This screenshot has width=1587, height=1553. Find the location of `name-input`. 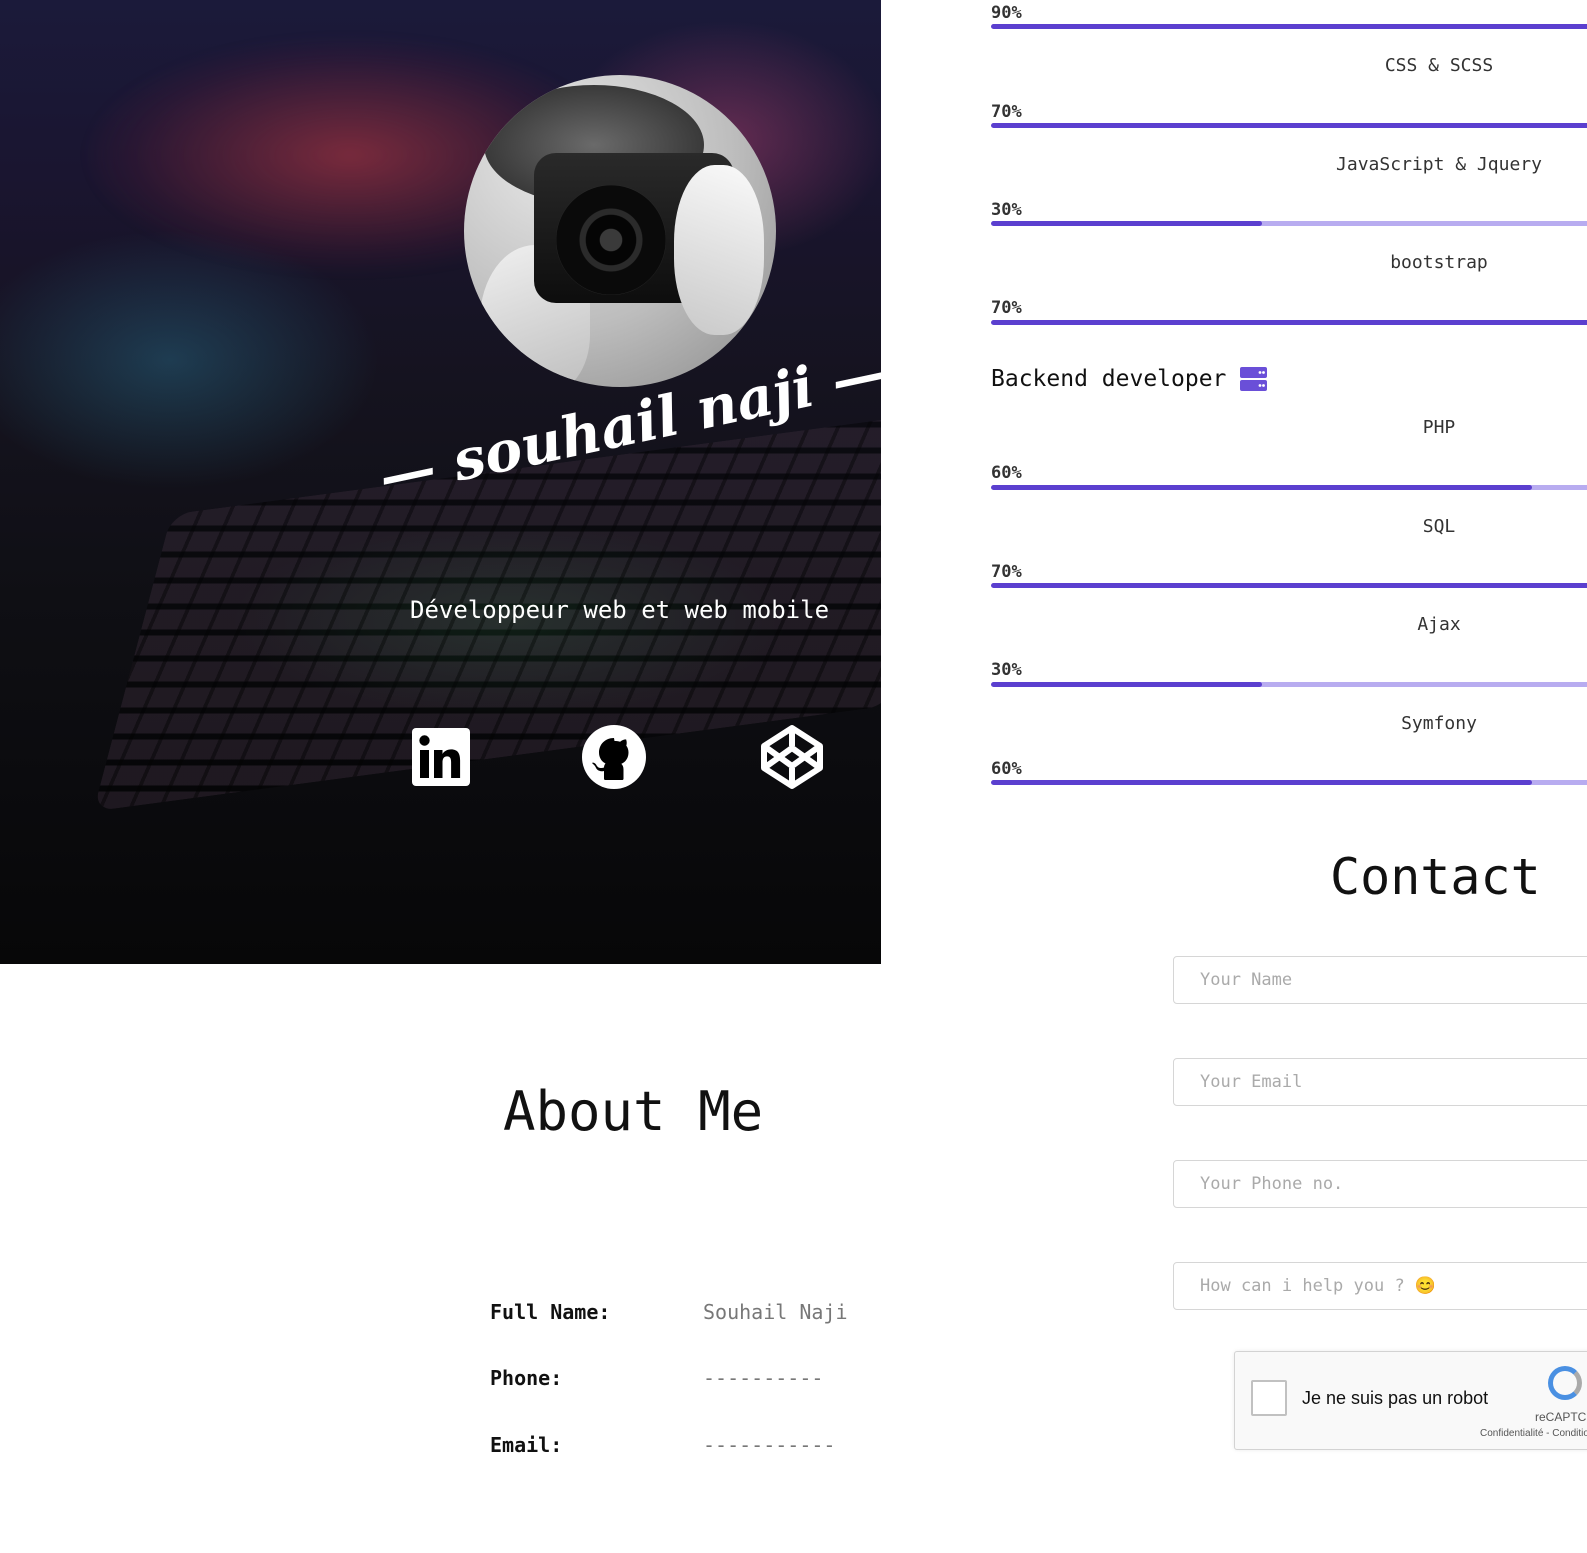

name-input is located at coordinates (1380, 980).